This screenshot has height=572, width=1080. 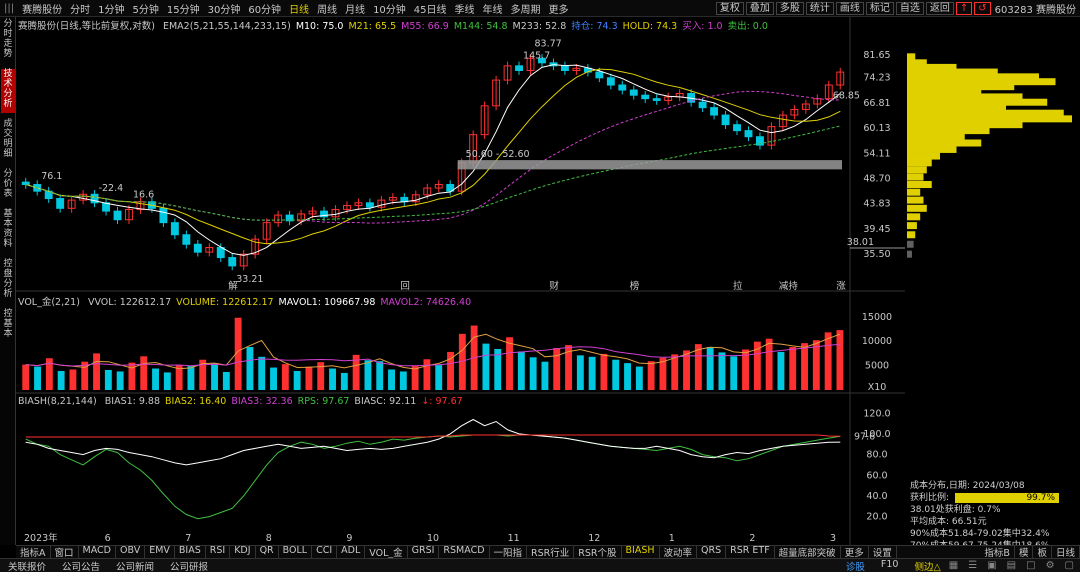 I want to click on indicator-tab: 波动率, so click(x=679, y=552).